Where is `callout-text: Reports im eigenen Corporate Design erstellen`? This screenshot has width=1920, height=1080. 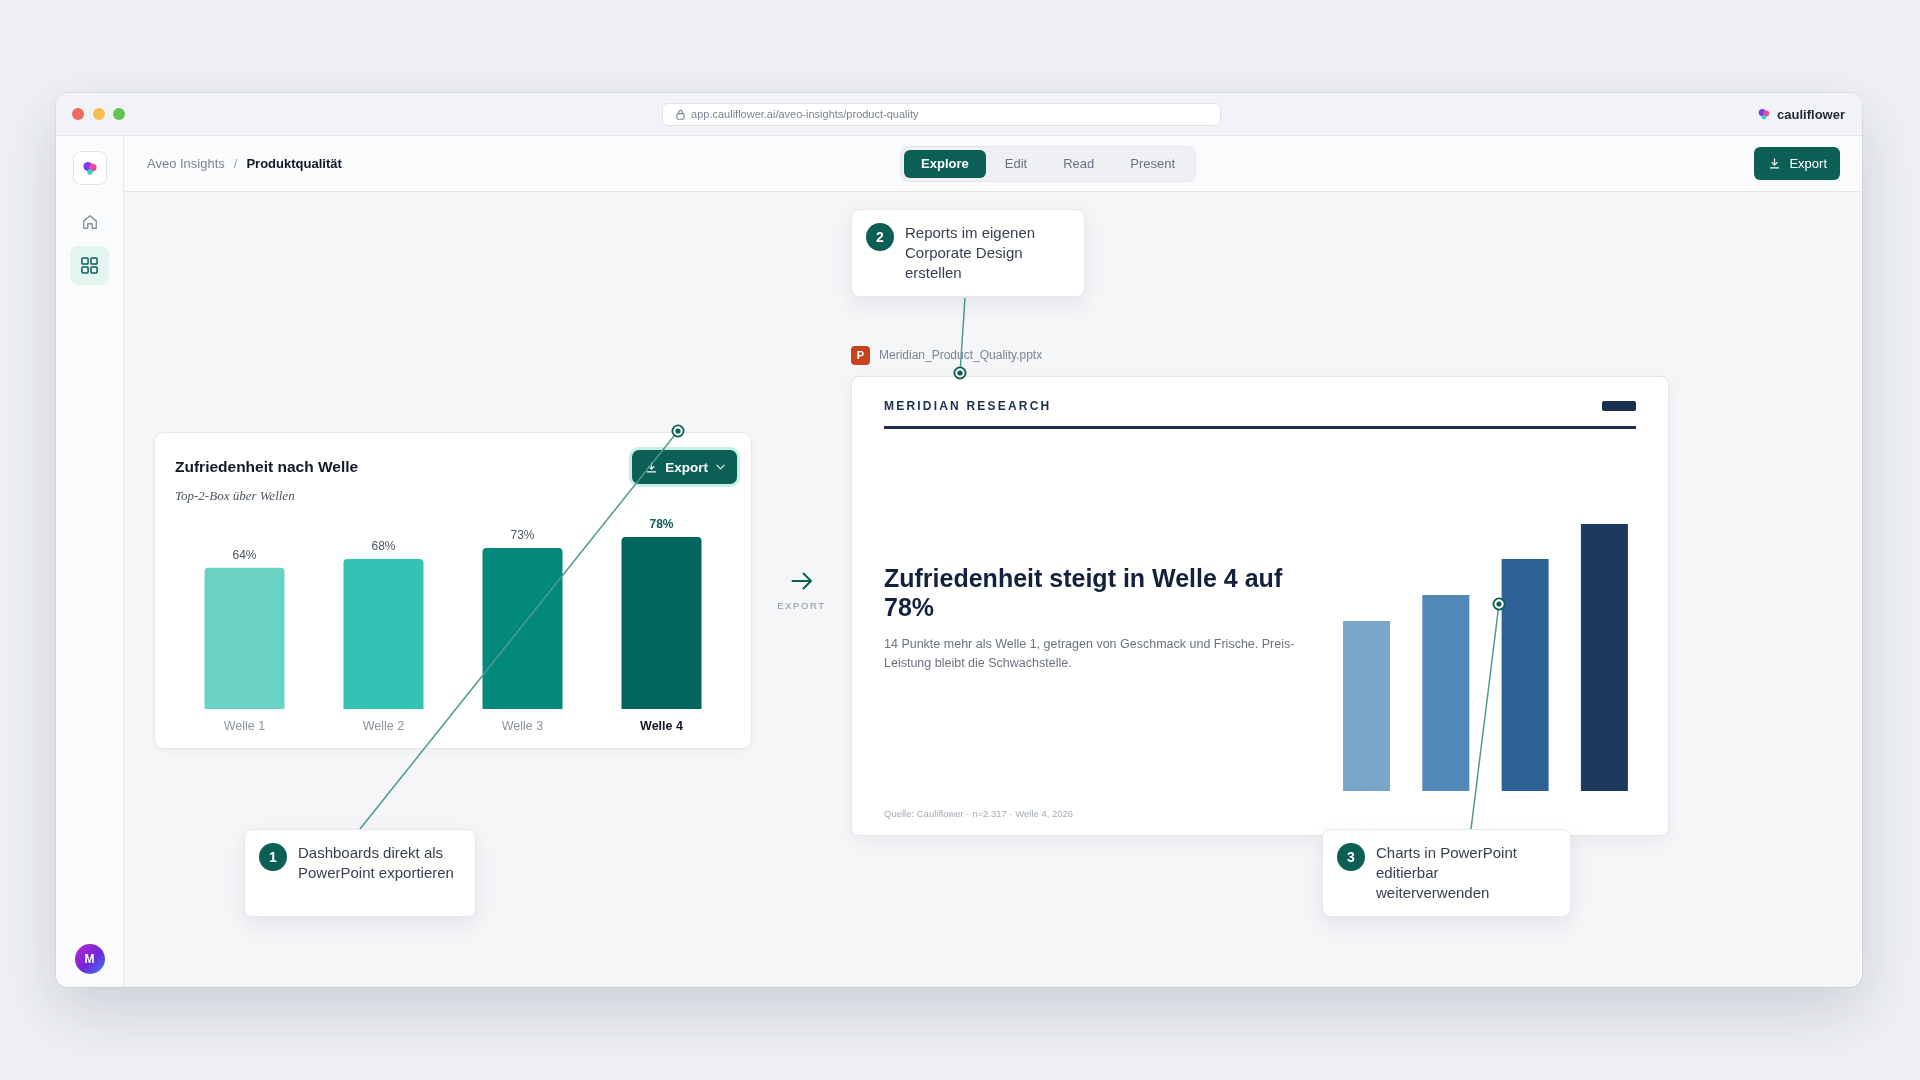
callout-text: Reports im eigenen Corporate Design erstellen is located at coordinates (971, 253).